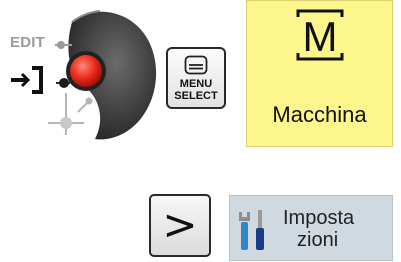 The width and height of the screenshot is (401, 262). I want to click on settings-softkey: Imposta zioni, so click(311, 228).